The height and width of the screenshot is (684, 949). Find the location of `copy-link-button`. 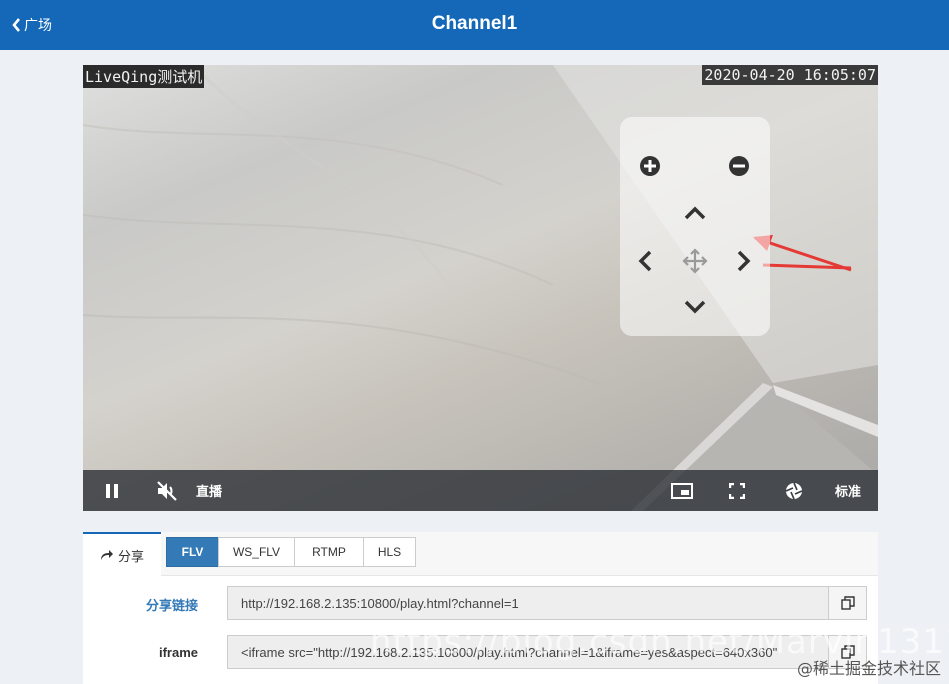

copy-link-button is located at coordinates (847, 603).